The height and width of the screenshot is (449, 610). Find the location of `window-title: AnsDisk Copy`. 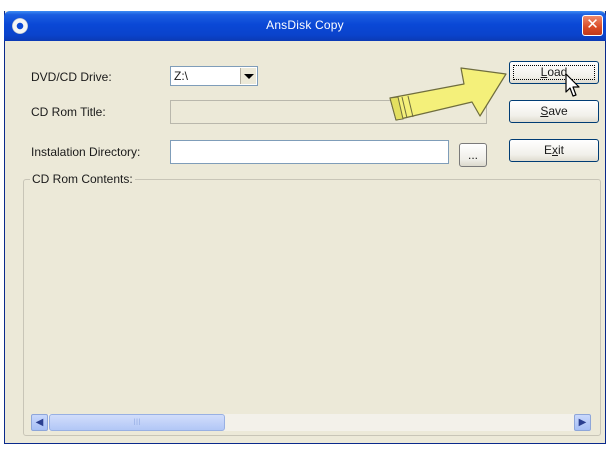

window-title: AnsDisk Copy is located at coordinates (305, 25).